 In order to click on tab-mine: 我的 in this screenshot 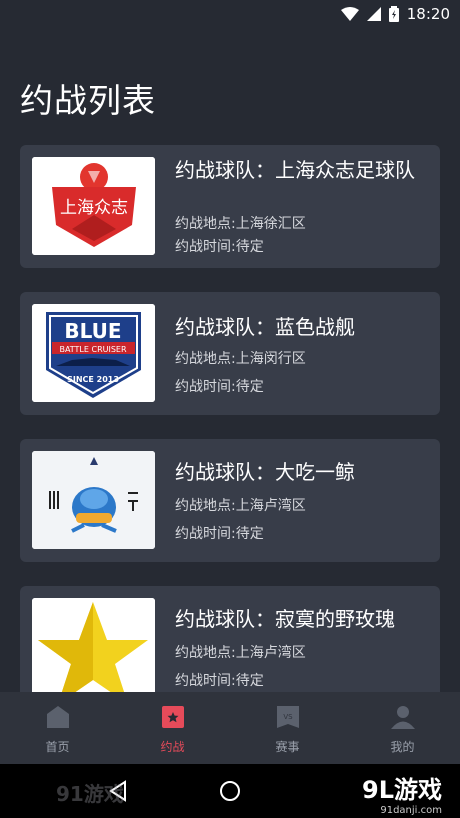, I will do `click(402, 728)`.